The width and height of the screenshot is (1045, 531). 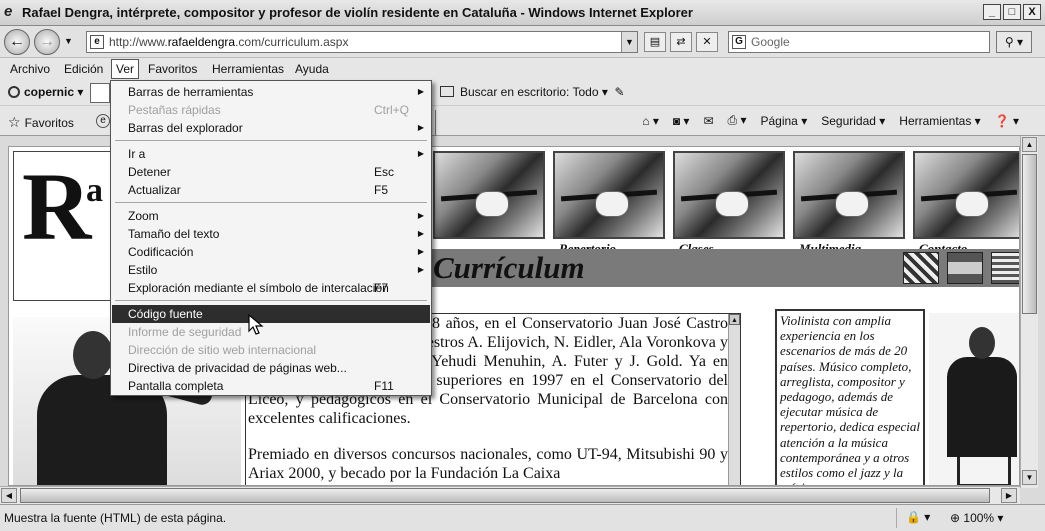 What do you see at coordinates (1012, 12) in the screenshot?
I see `maximize-button: □` at bounding box center [1012, 12].